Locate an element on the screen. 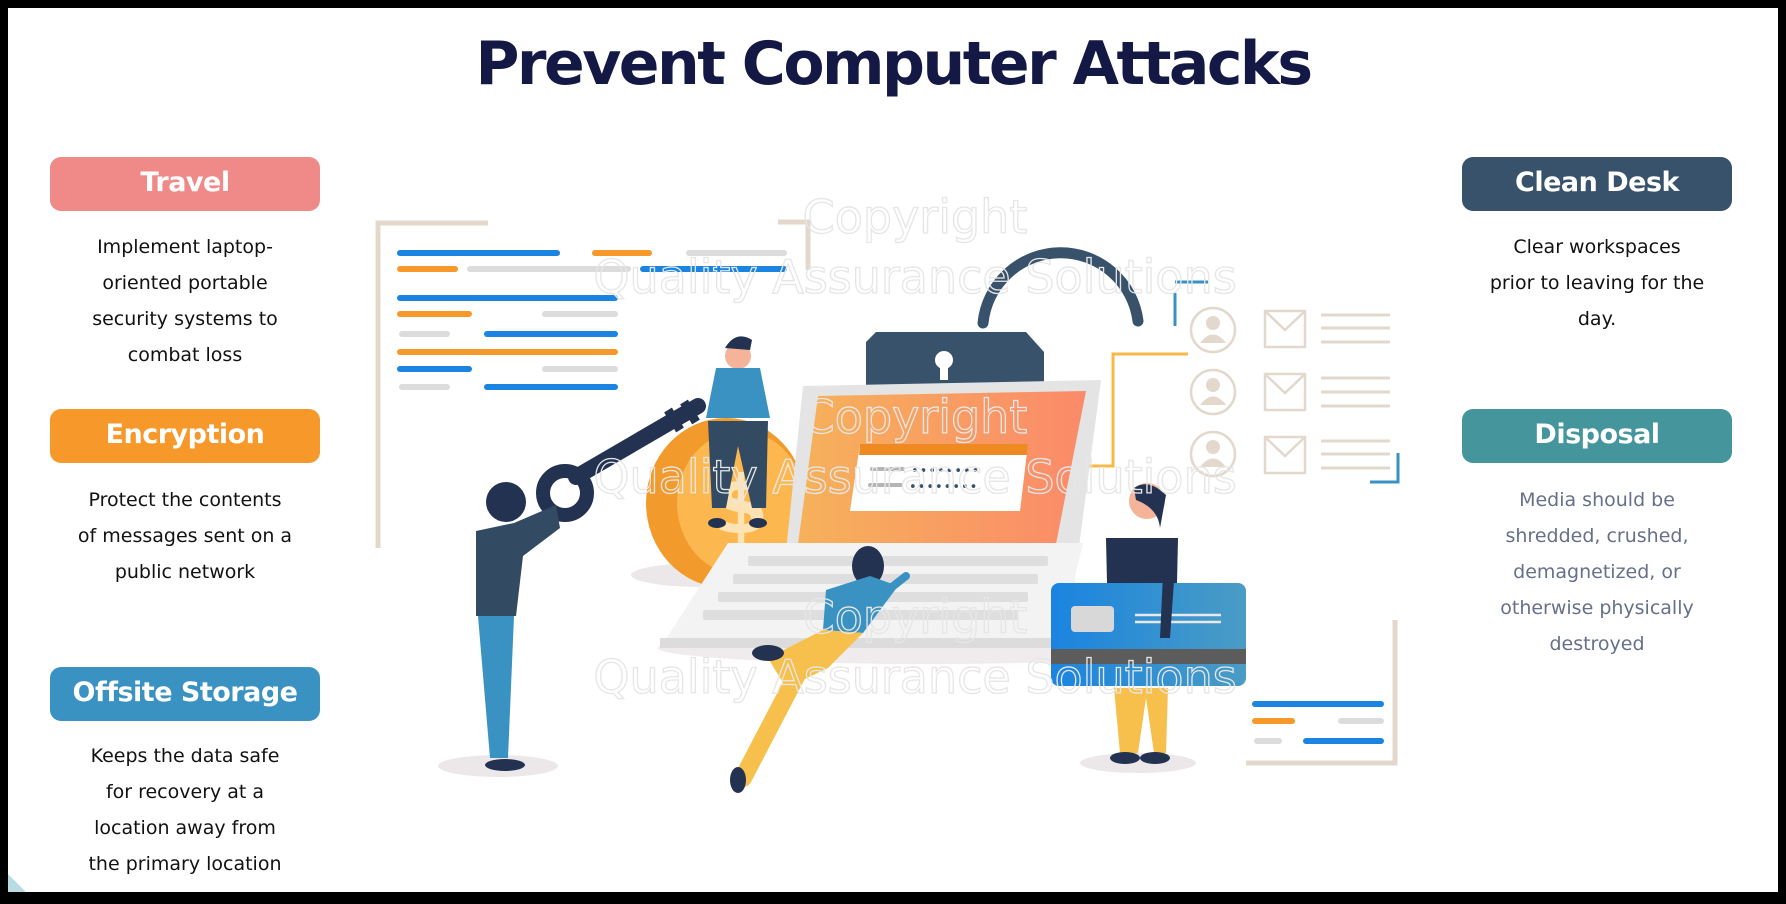 The image size is (1786, 904). document-frame-right is located at coordinates (1322, 693).